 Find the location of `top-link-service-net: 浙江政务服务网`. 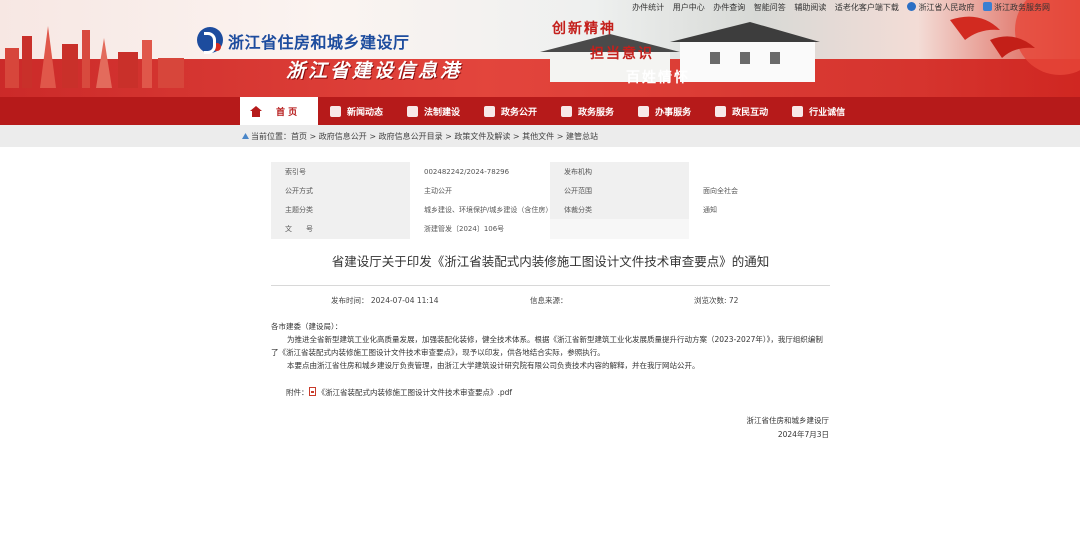

top-link-service-net: 浙江政务服务网 is located at coordinates (1016, 7).